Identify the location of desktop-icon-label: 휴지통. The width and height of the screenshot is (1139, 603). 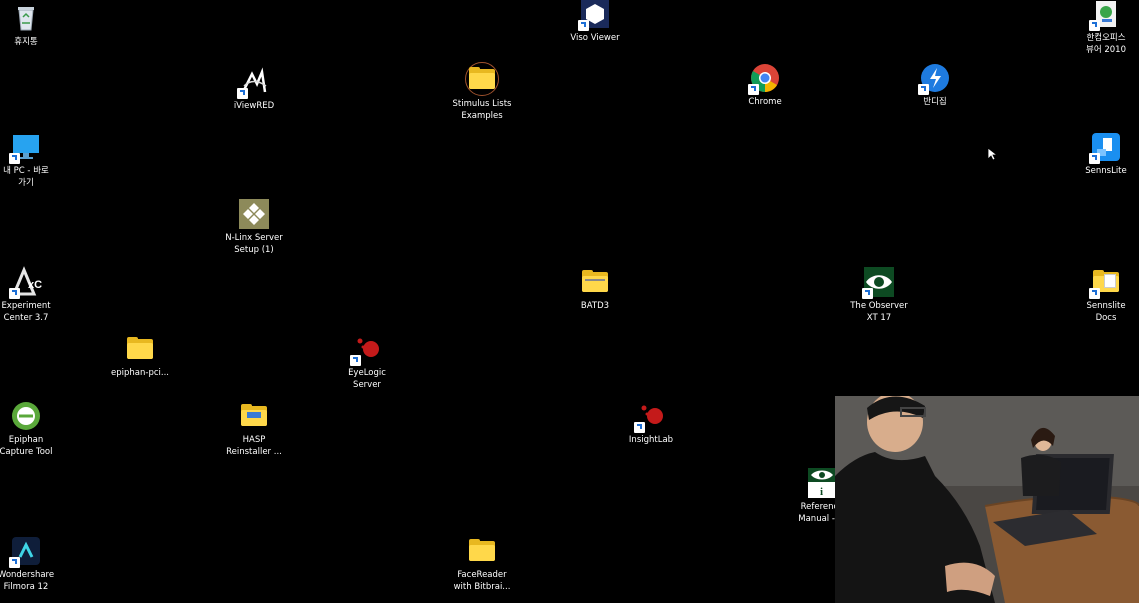
(26, 42).